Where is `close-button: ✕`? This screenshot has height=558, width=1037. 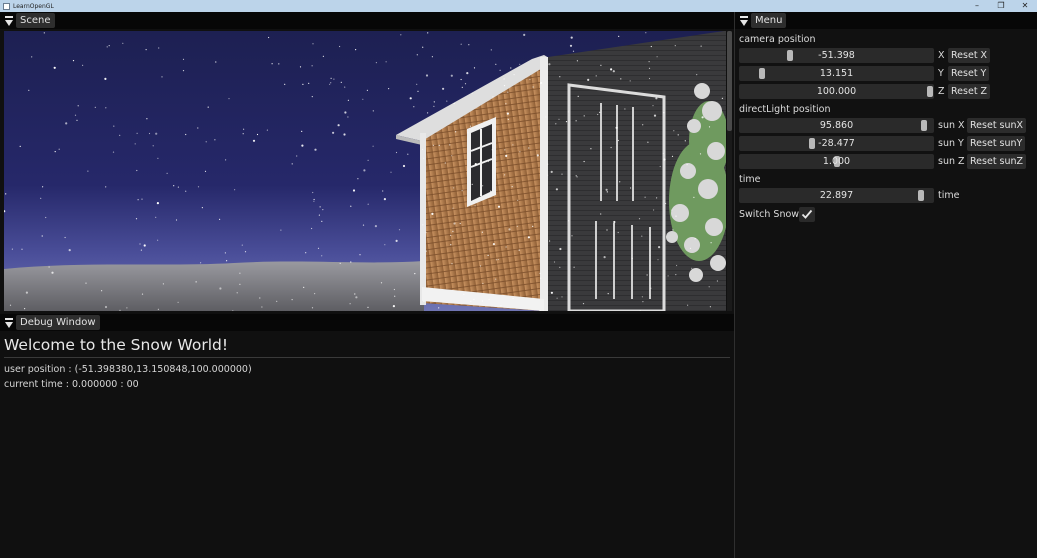 close-button: ✕ is located at coordinates (1025, 6).